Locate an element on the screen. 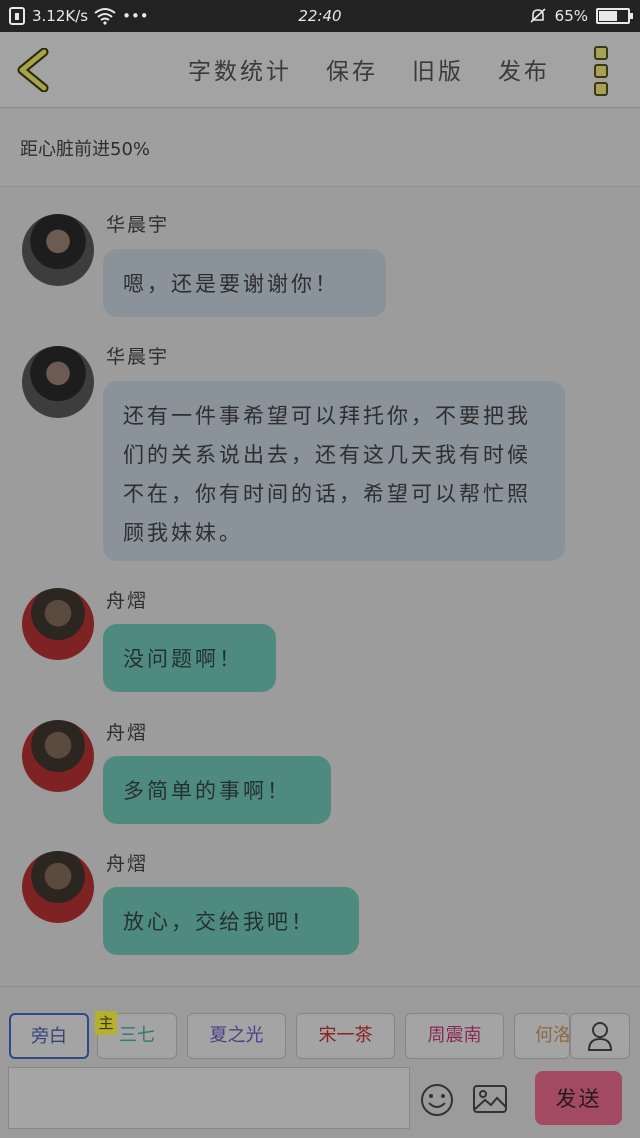  message-input is located at coordinates (209, 1098).